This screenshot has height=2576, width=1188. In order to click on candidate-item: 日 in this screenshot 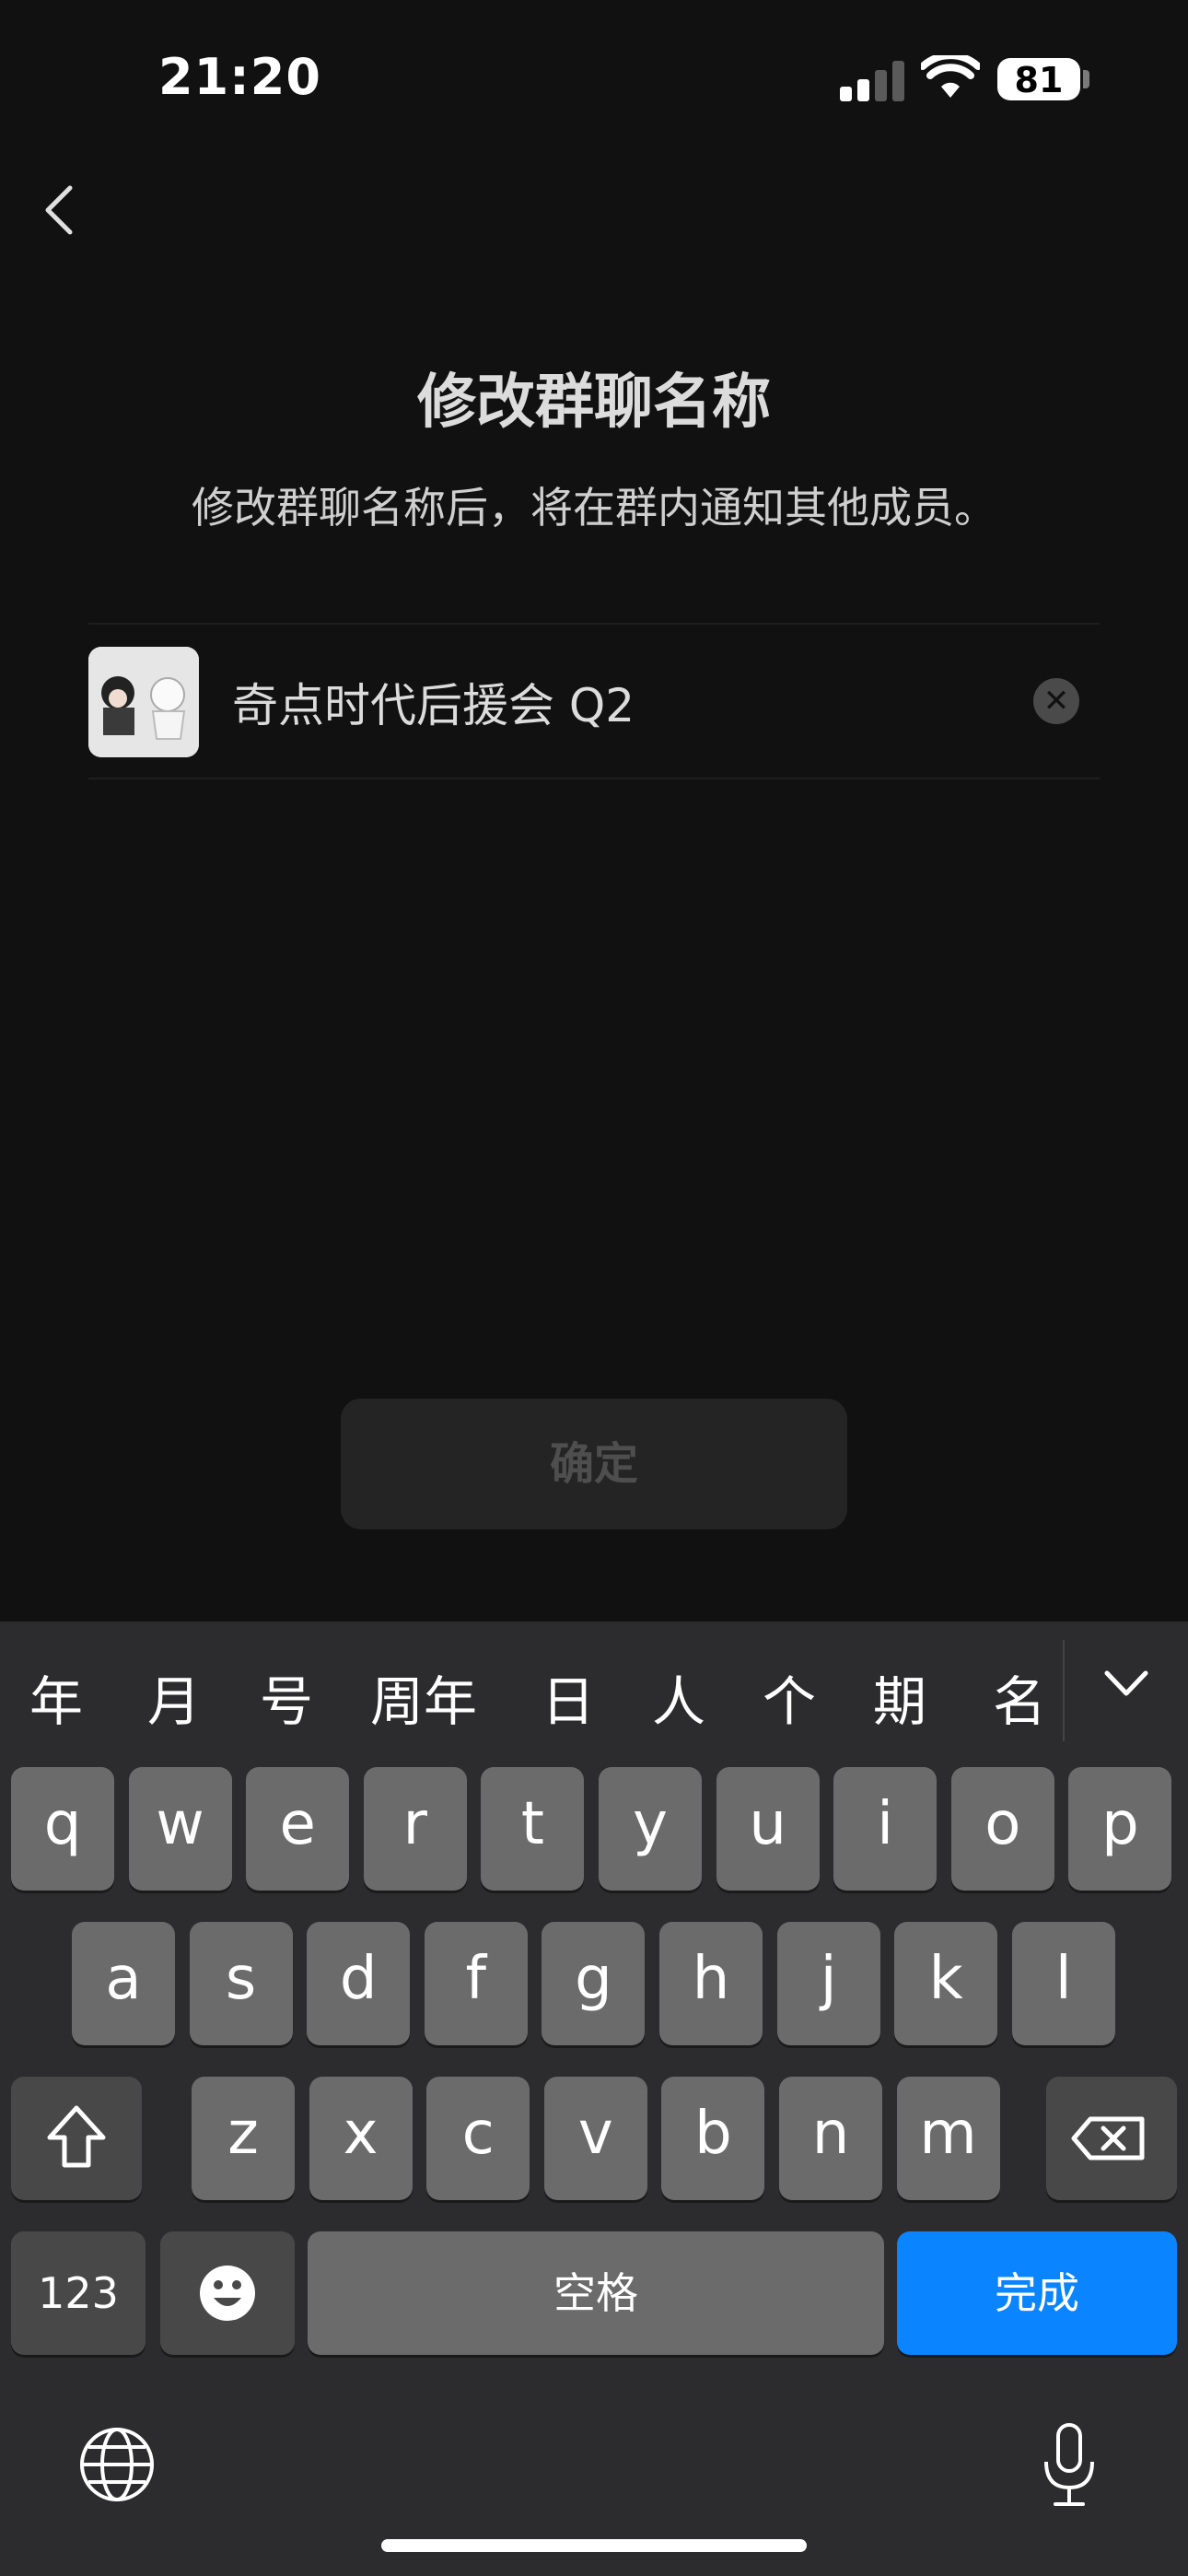, I will do `click(568, 1697)`.